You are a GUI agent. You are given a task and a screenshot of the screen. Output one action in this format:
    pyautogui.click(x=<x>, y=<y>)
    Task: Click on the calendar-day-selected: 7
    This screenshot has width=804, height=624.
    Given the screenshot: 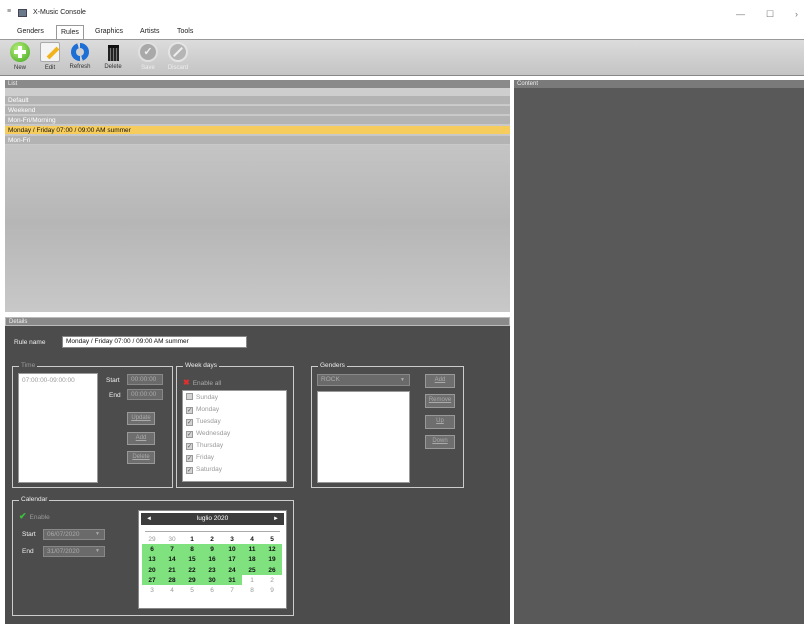 What is the action you would take?
    pyautogui.click(x=172, y=549)
    